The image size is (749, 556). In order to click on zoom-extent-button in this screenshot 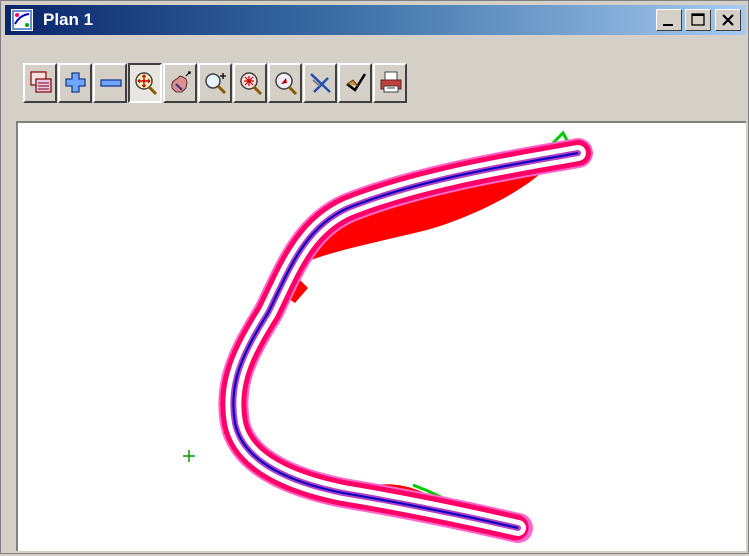, I will do `click(250, 83)`.